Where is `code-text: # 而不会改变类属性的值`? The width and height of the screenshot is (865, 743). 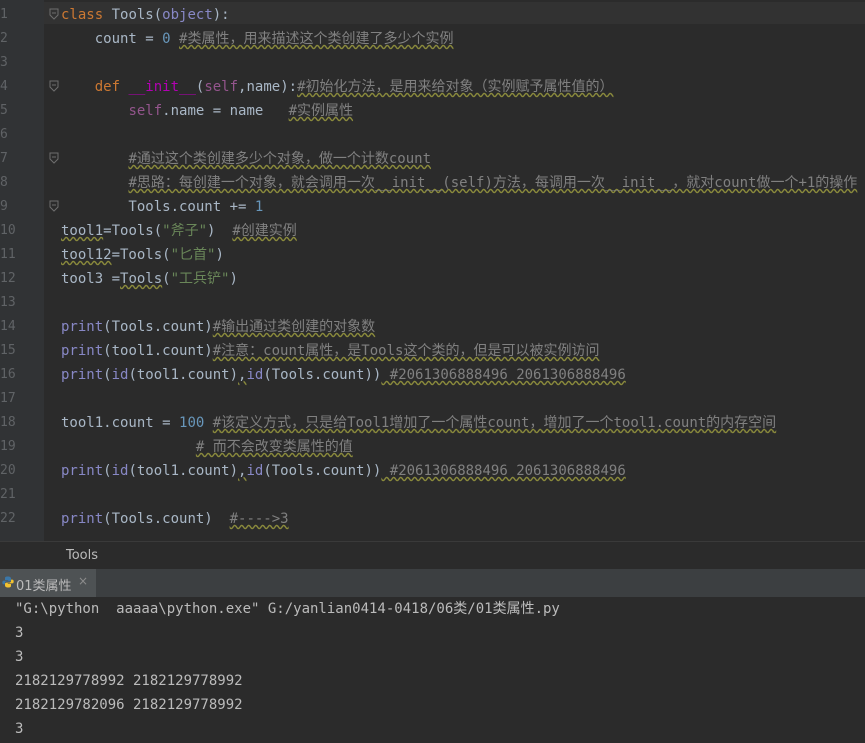
code-text: # 而不会改变类属性的值 is located at coordinates (207, 447).